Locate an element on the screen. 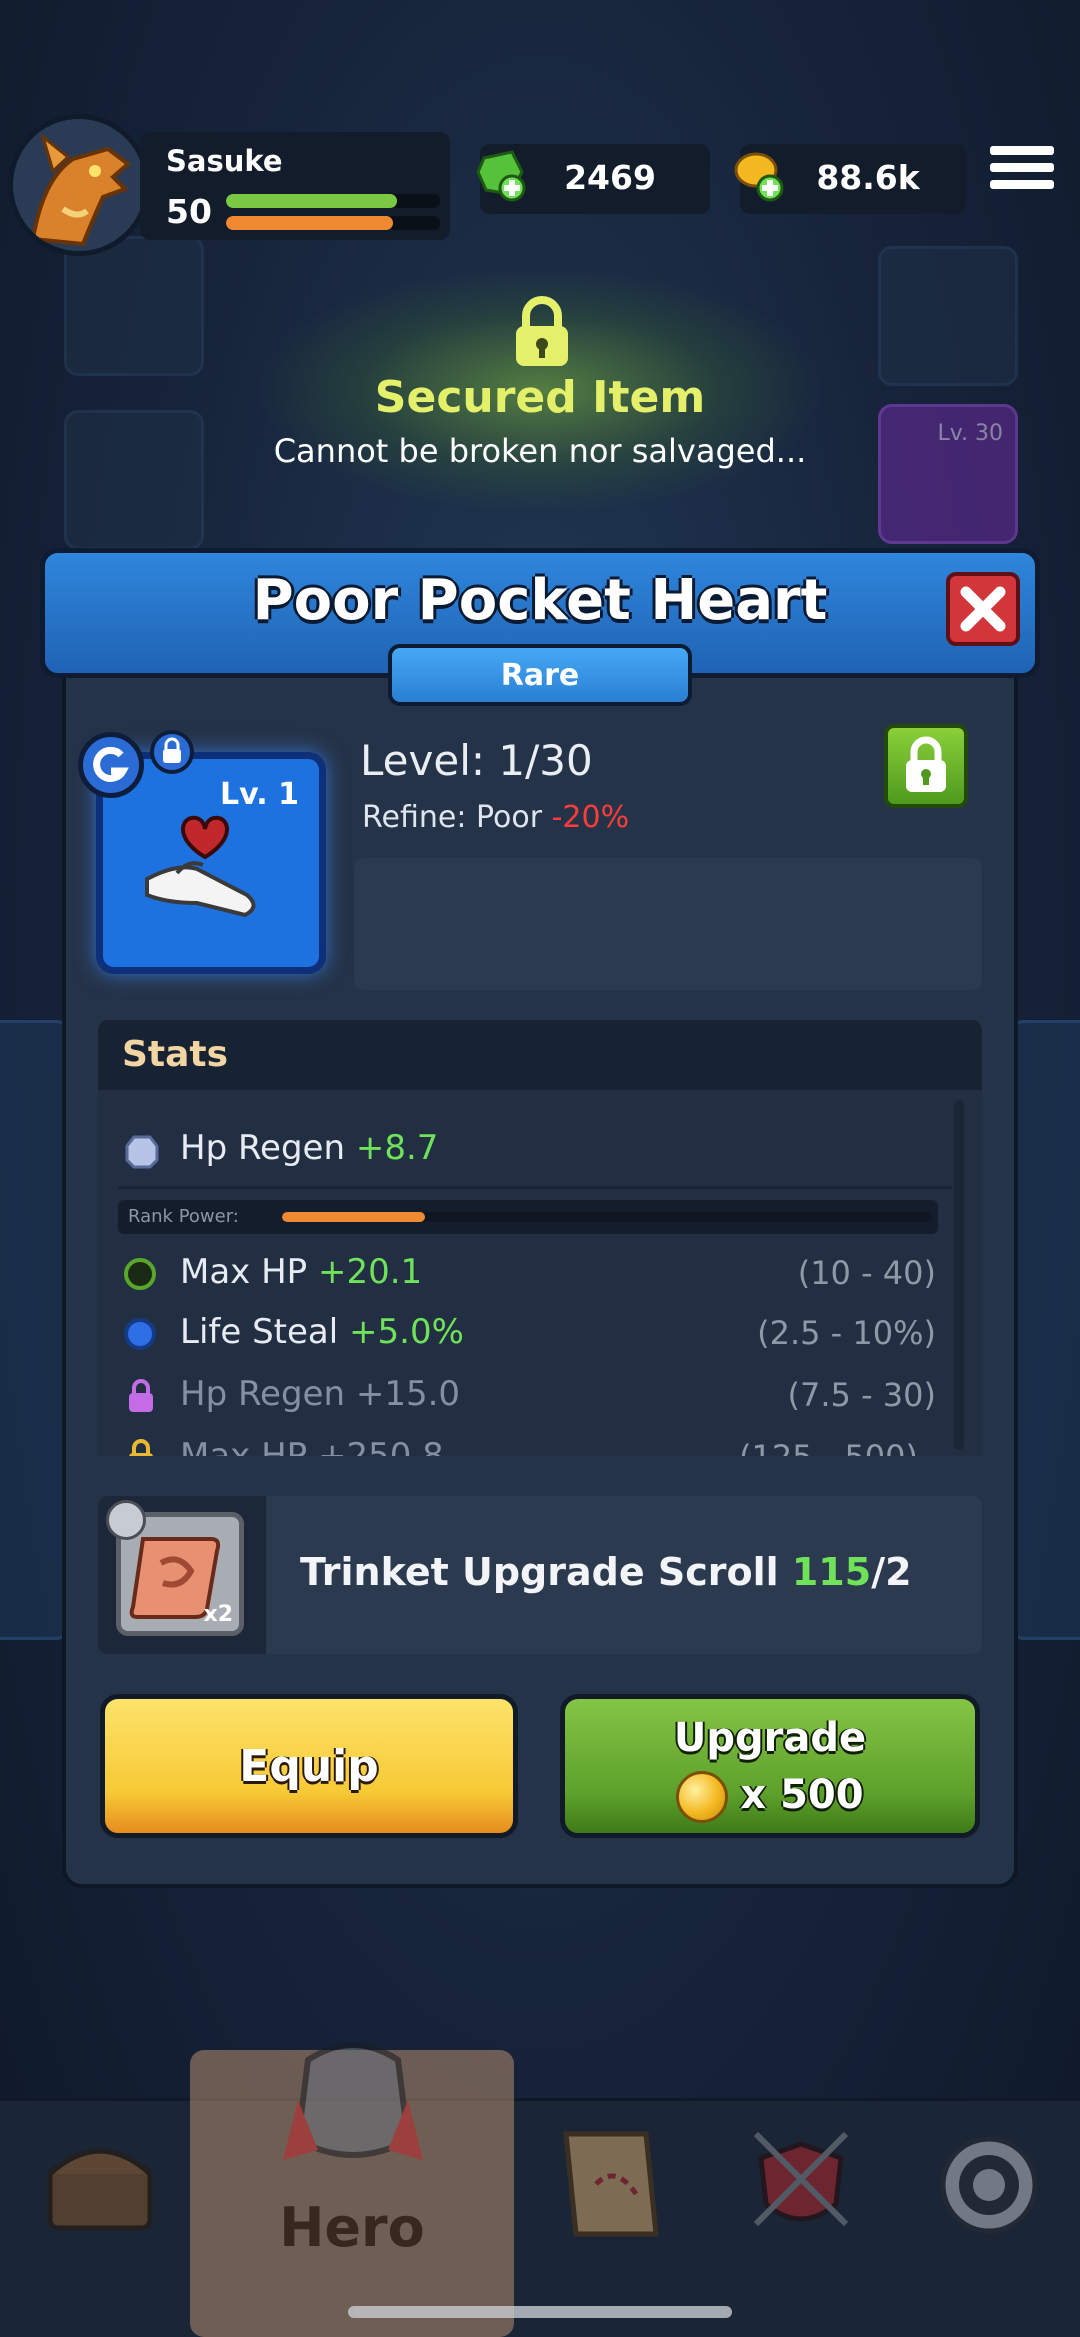  dragon-avatar-icon is located at coordinates (79, 185).